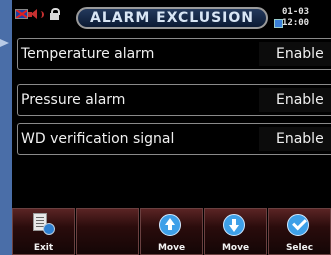 The image size is (331, 255). I want to click on select-label: Selec, so click(299, 248).